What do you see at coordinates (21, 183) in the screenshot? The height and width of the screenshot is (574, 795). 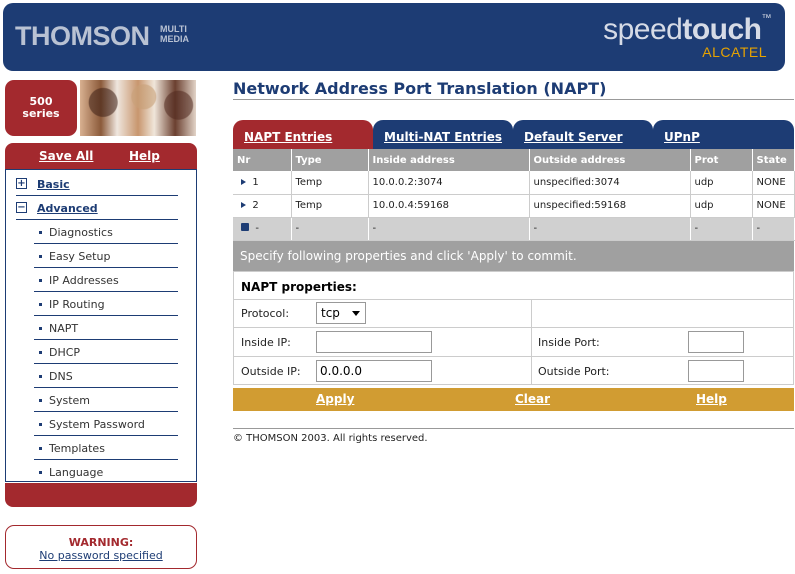 I see `plus-icon: +` at bounding box center [21, 183].